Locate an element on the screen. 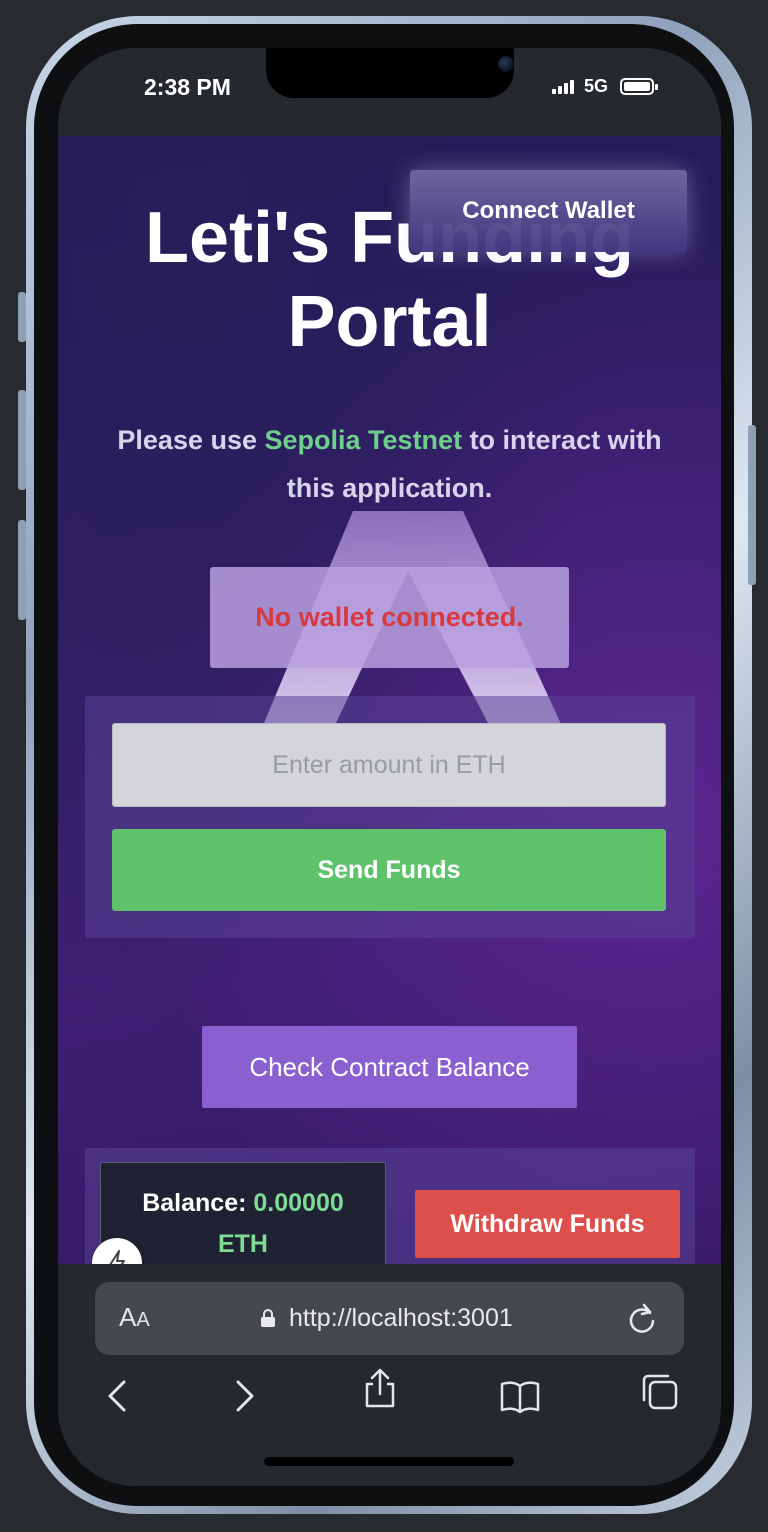  volume-down-button is located at coordinates (22, 570).